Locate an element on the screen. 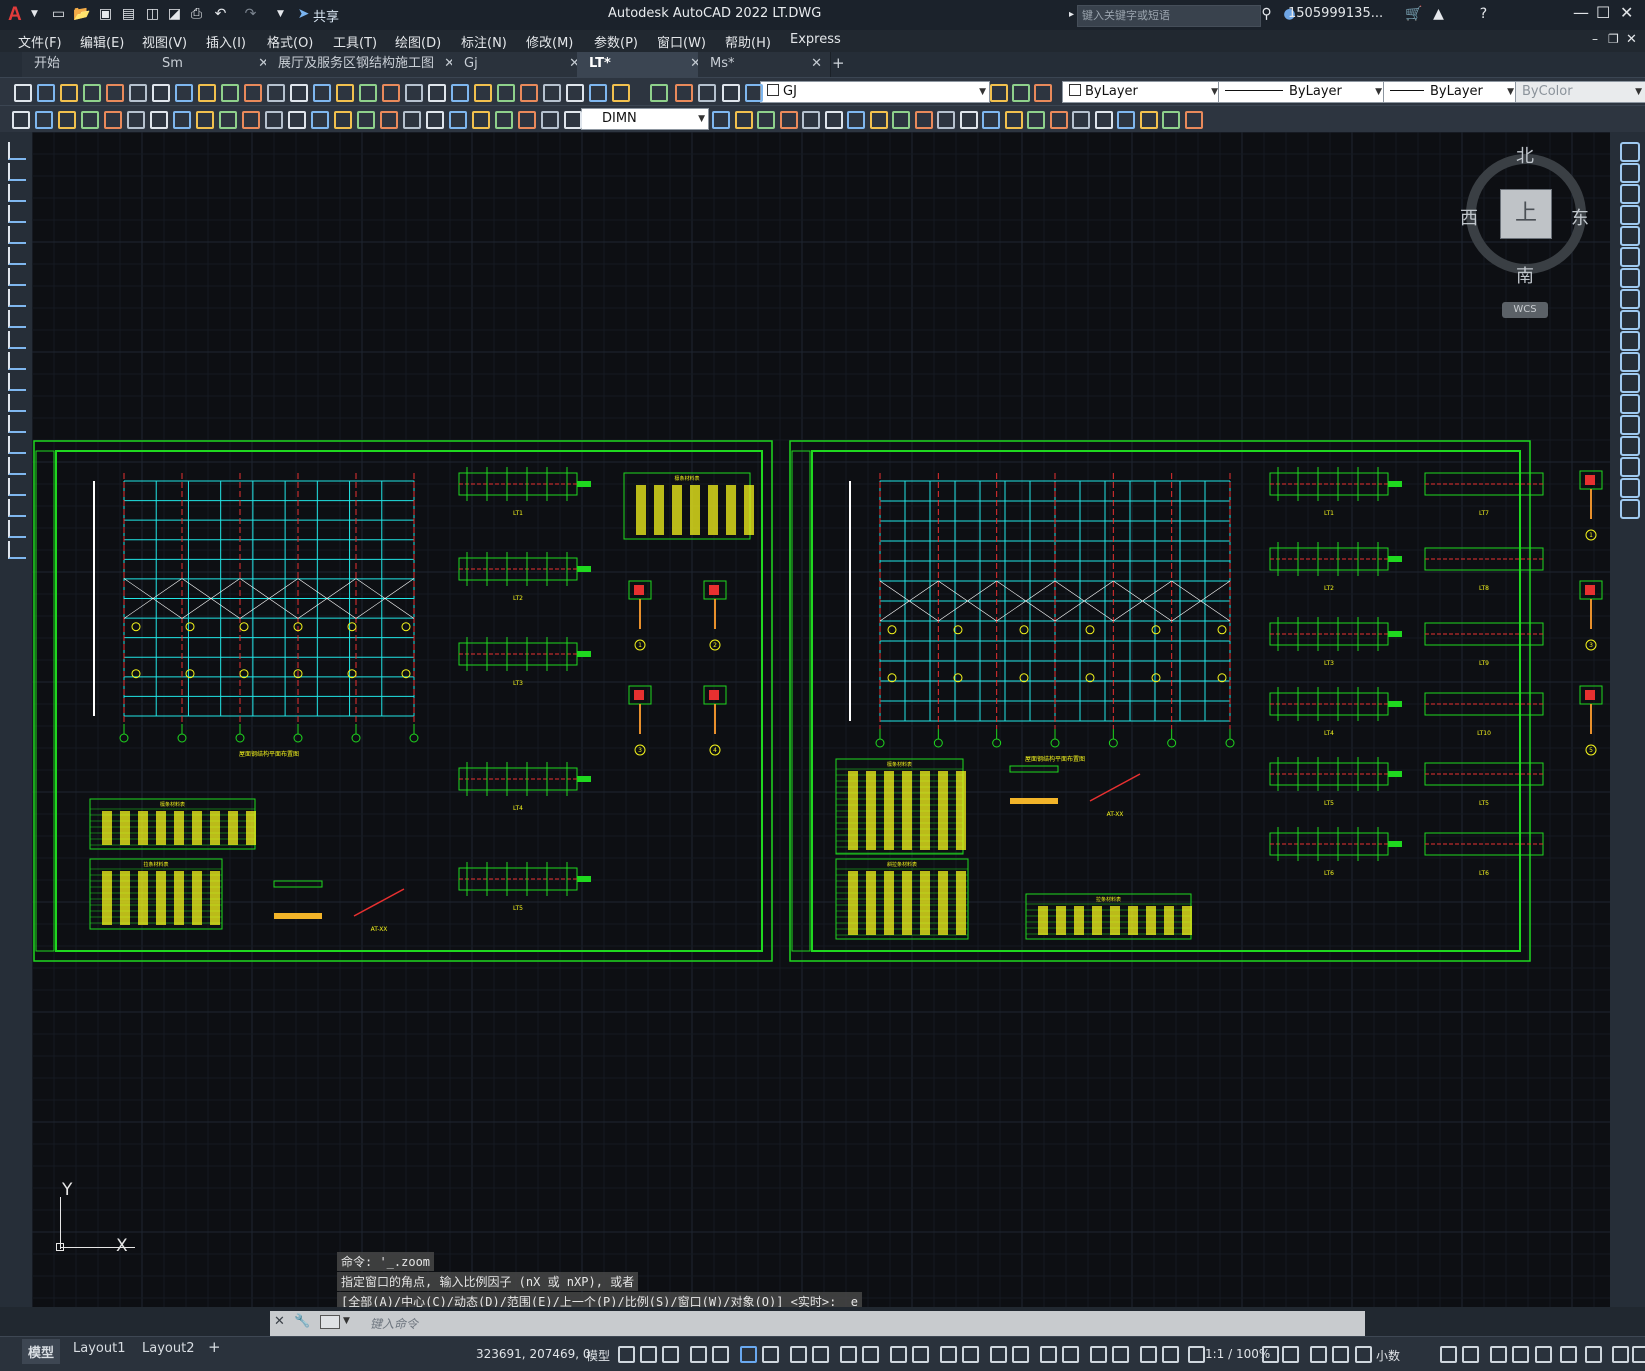 The width and height of the screenshot is (1645, 1371). menu-express: Express is located at coordinates (815, 39).